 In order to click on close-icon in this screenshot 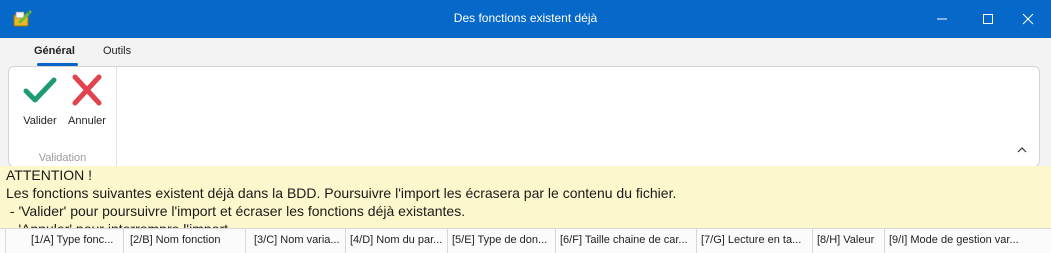, I will do `click(1028, 19)`.